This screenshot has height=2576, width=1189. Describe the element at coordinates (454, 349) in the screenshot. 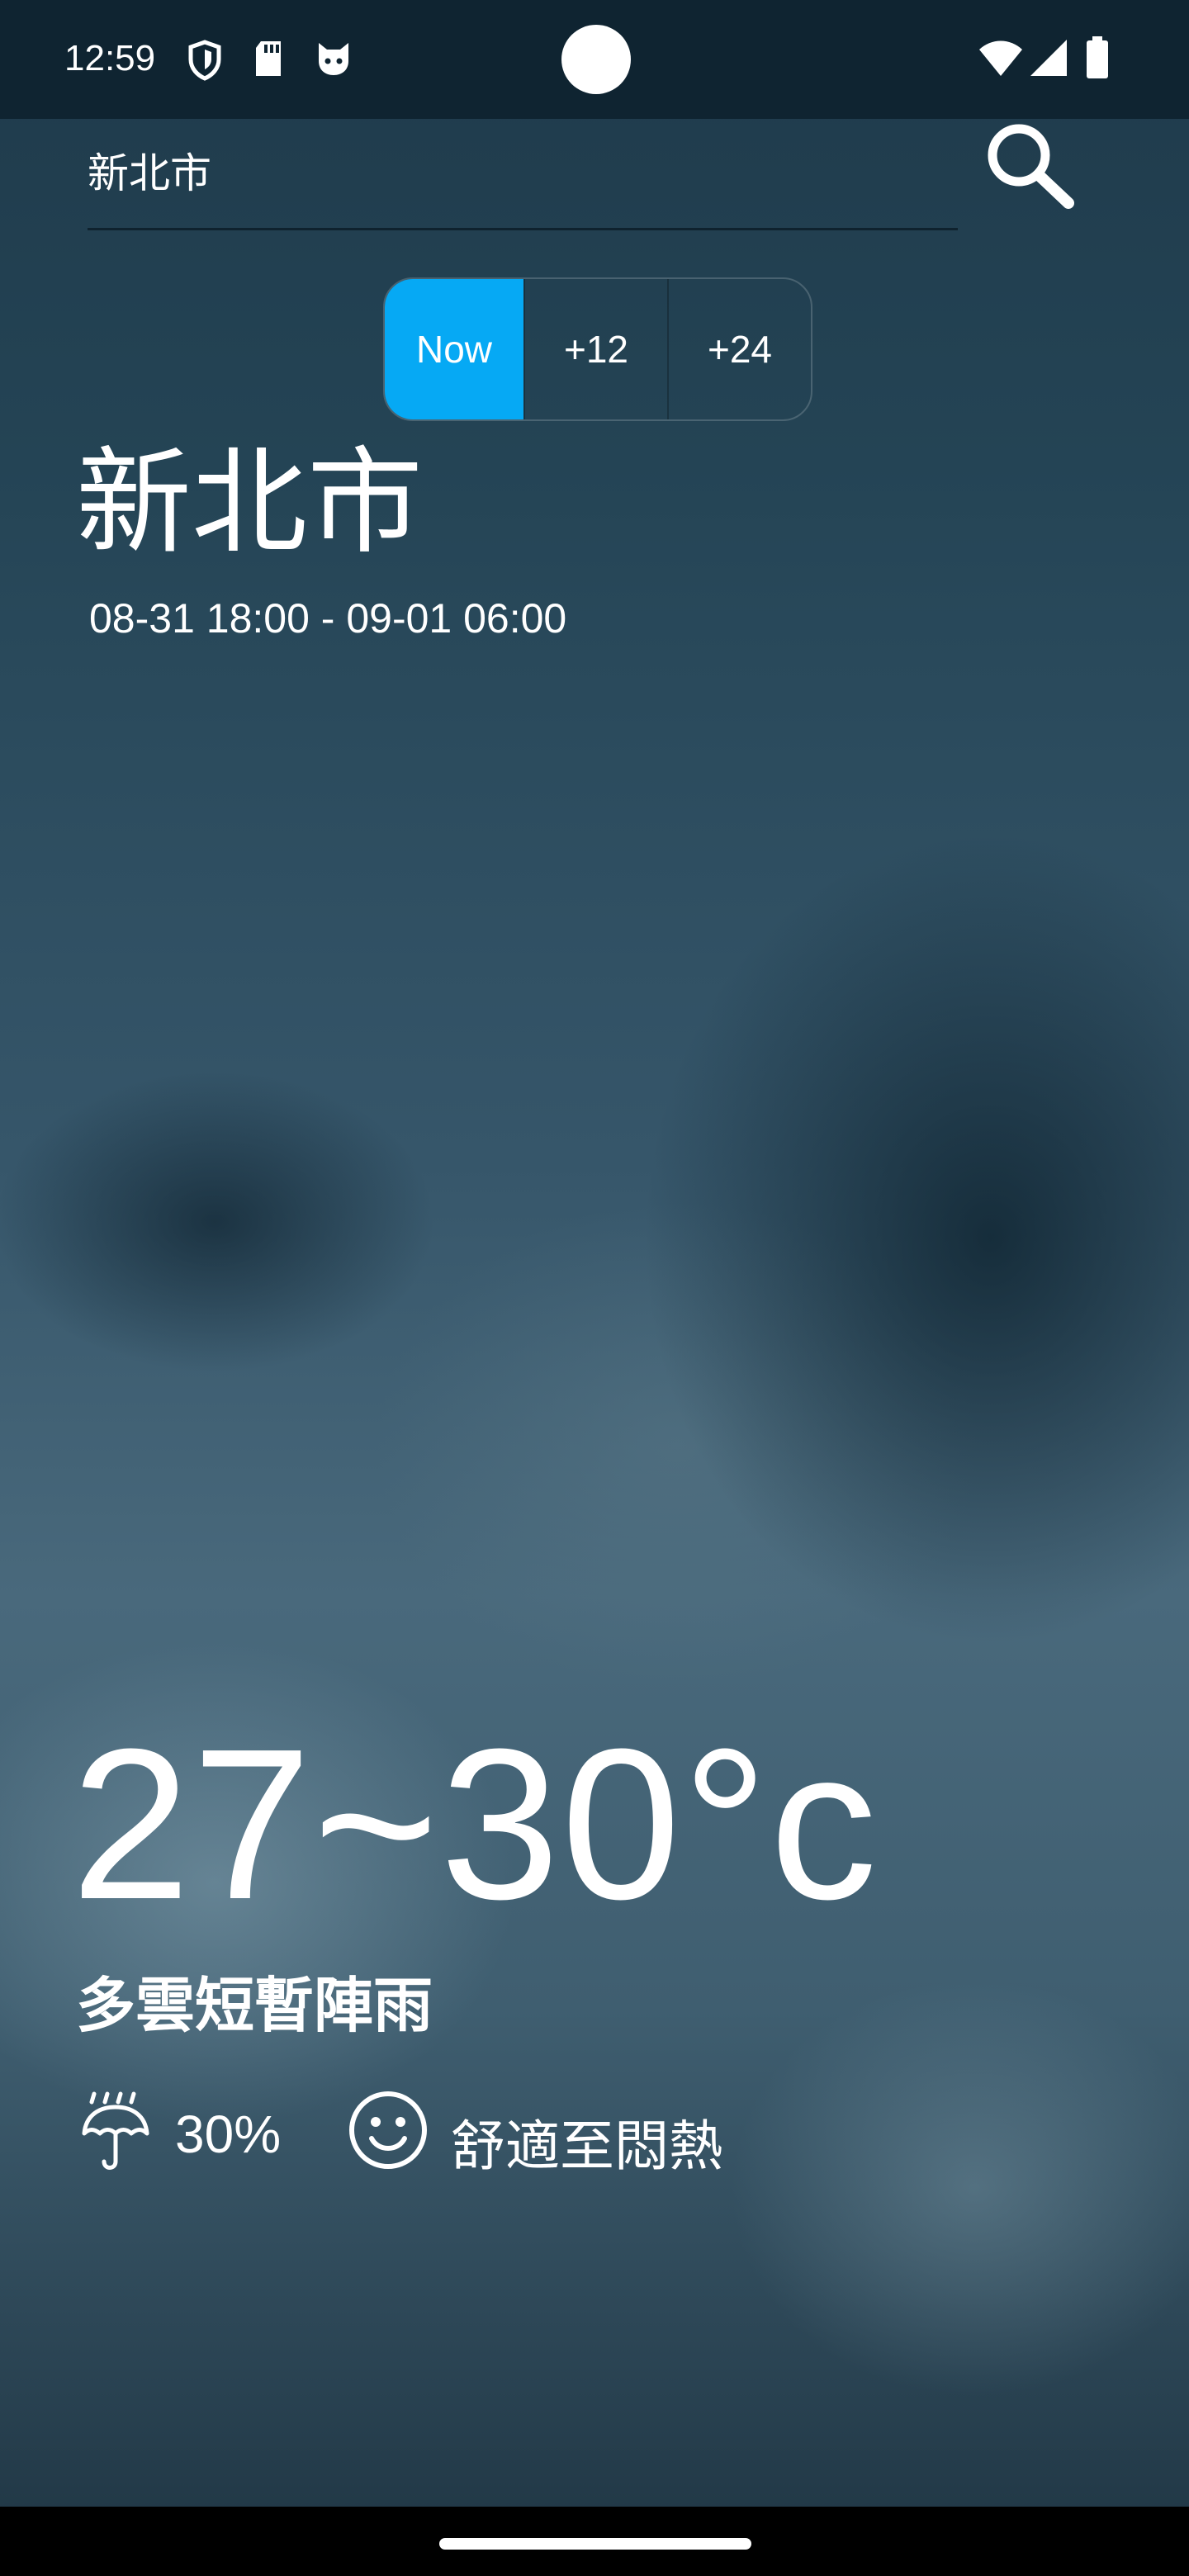

I see `time-option-now: Now` at that location.